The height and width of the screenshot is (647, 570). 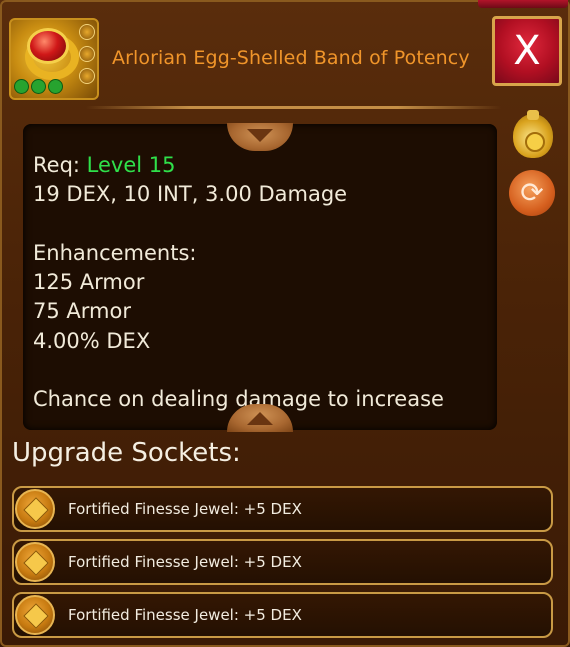 I want to click on enhancements-heading: Enhancements:, so click(x=115, y=252).